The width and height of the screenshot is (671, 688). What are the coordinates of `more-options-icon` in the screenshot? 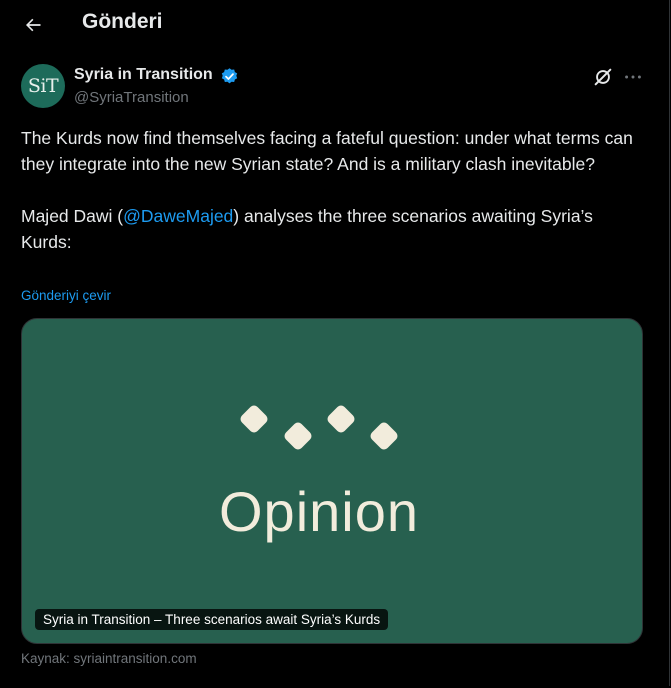 It's located at (633, 77).